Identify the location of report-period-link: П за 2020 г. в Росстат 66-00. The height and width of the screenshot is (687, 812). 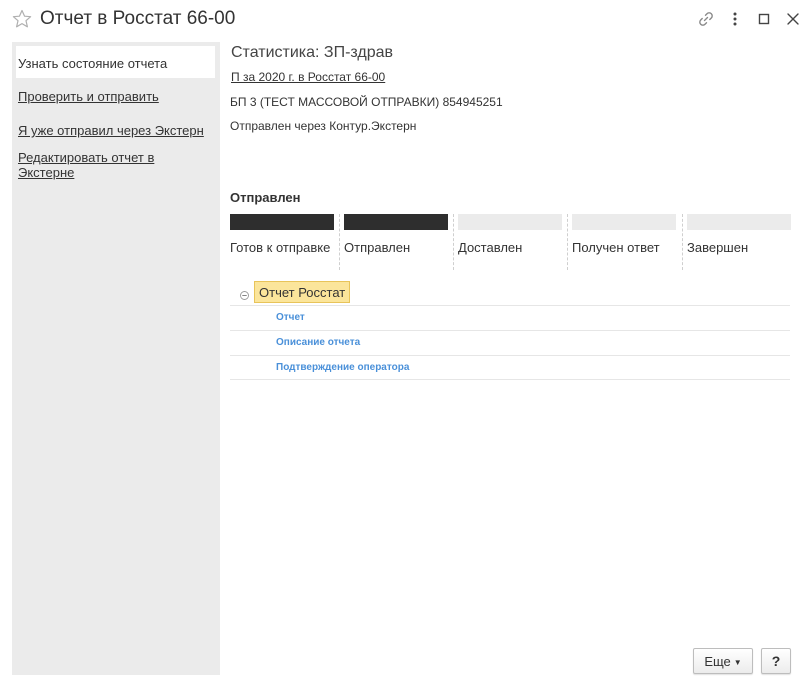
(308, 77).